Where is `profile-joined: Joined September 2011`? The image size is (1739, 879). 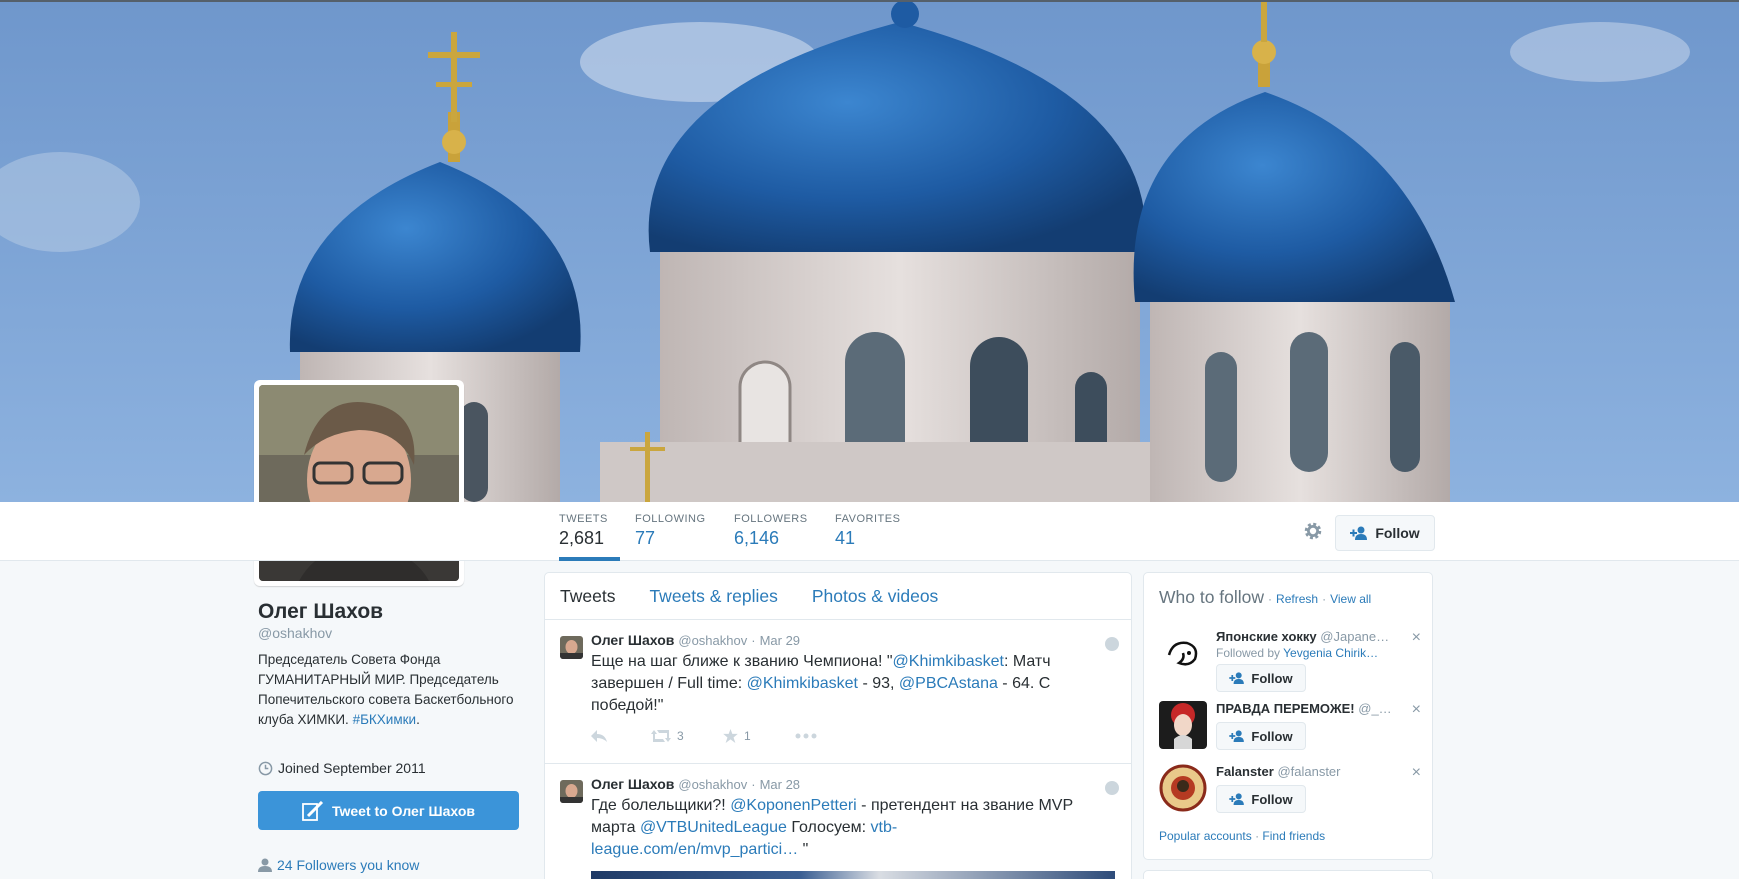 profile-joined: Joined September 2011 is located at coordinates (342, 768).